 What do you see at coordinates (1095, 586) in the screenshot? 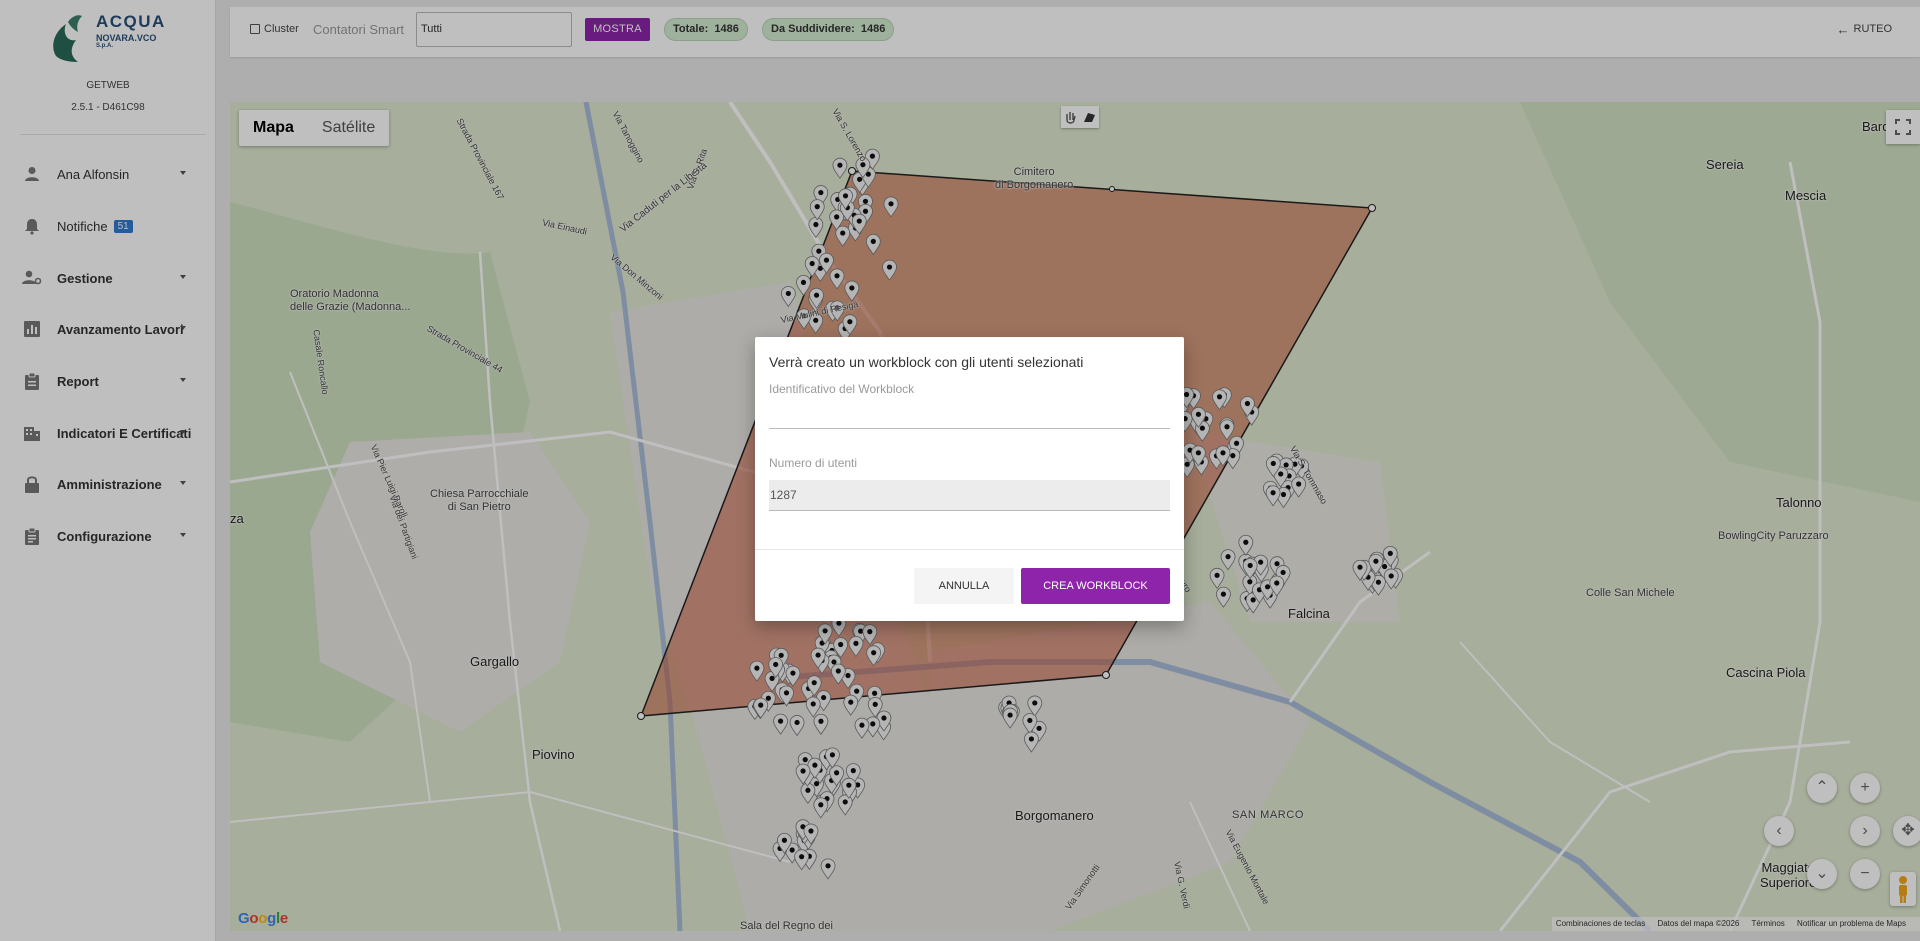
I see `create-workblock-button: CREA WORKBLOCK` at bounding box center [1095, 586].